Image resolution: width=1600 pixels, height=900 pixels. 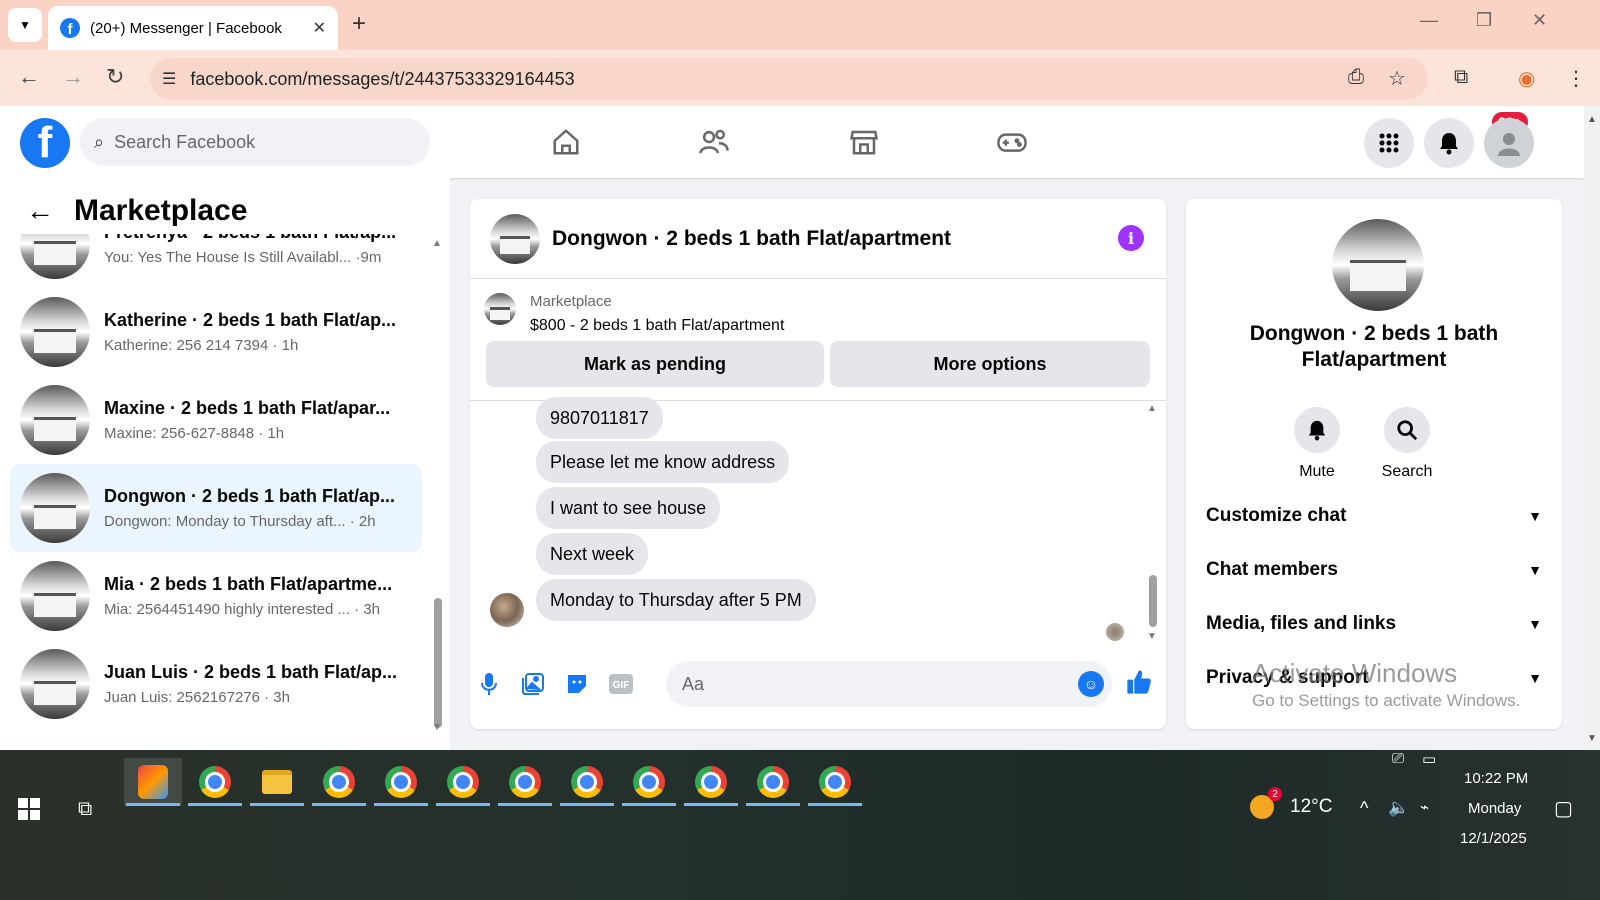 What do you see at coordinates (1091, 684) in the screenshot?
I see `emoji-icon: ☺` at bounding box center [1091, 684].